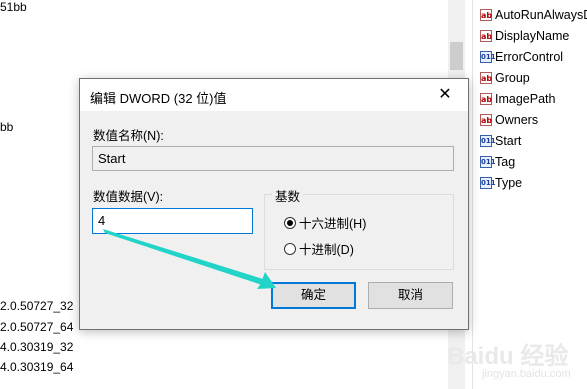  I want to click on watermark-logo: Baidu 经验, so click(508, 356).